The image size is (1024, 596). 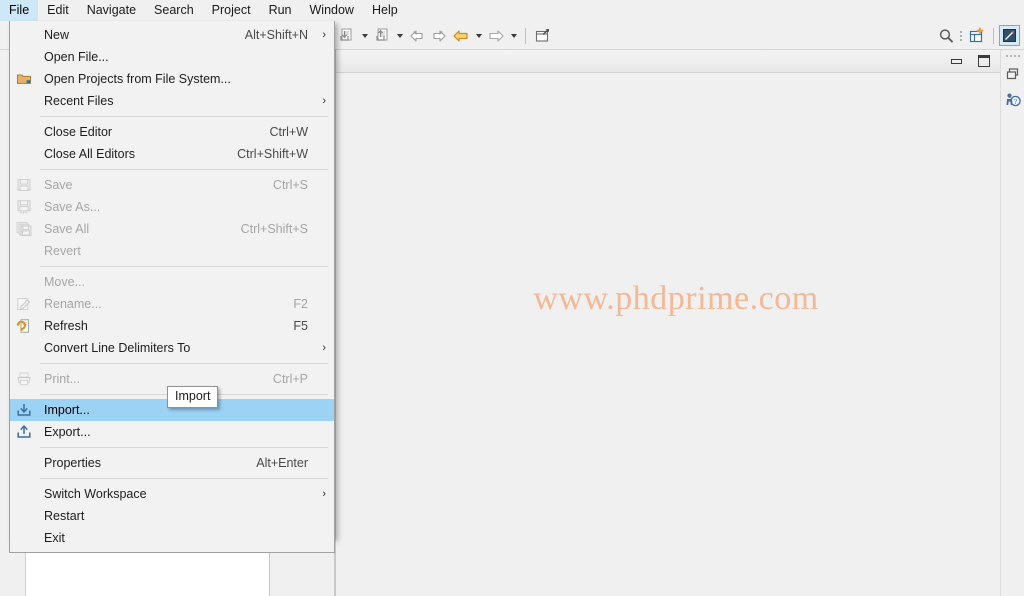 I want to click on menubar-item-project: Project, so click(x=231, y=10).